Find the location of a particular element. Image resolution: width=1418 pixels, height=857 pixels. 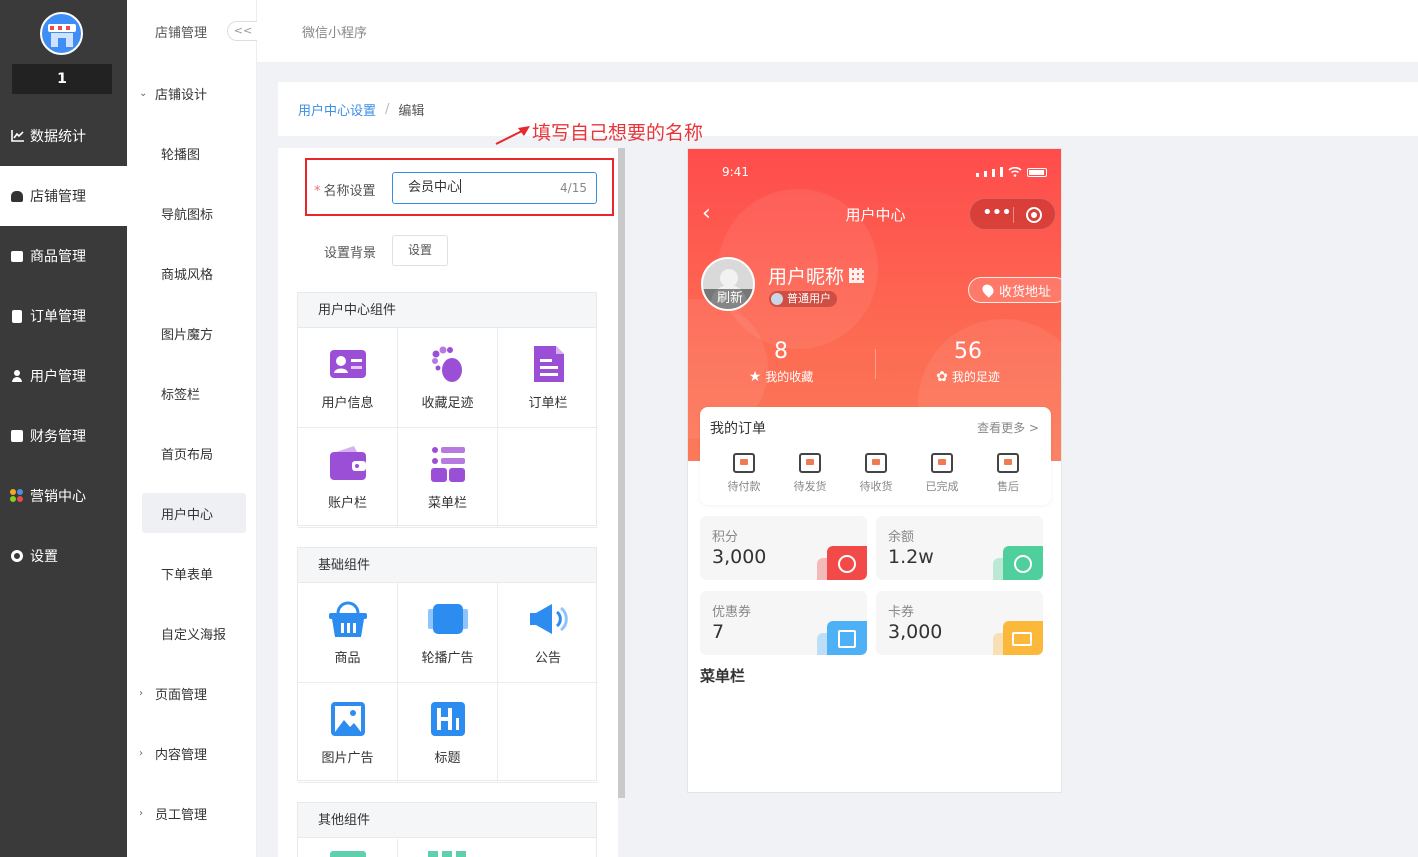

sub-item-tabbar: 标签栏 is located at coordinates (194, 393).